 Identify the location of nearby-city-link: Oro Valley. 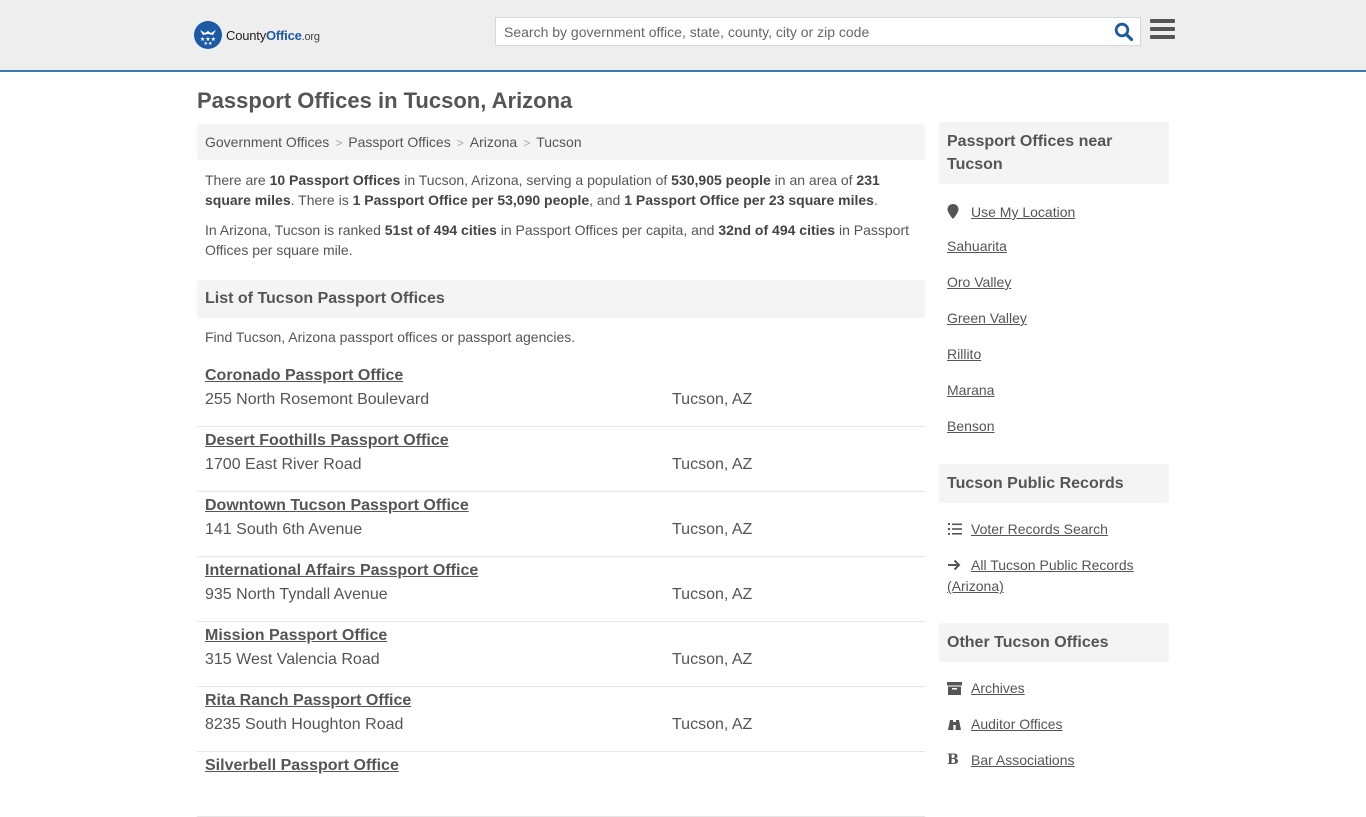
(1058, 282).